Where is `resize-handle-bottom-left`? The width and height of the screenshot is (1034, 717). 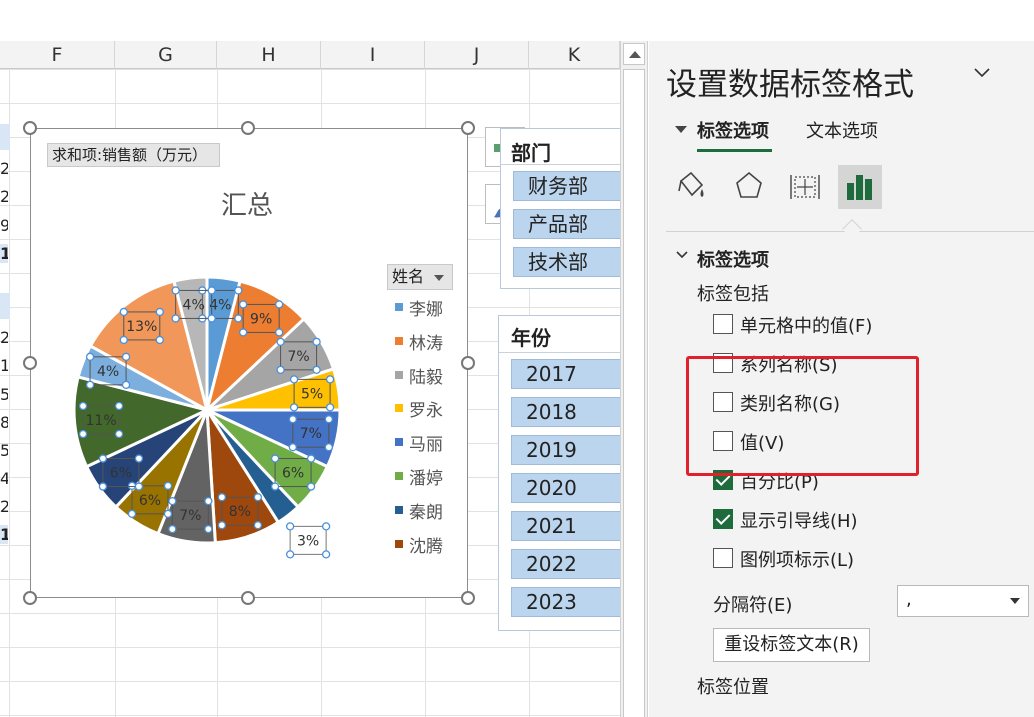
resize-handle-bottom-left is located at coordinates (30, 598).